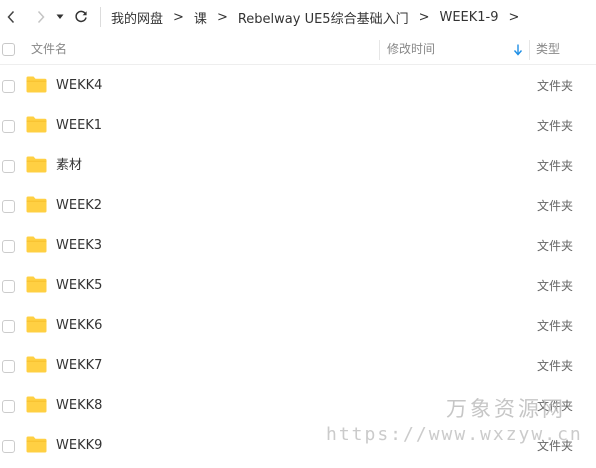 The height and width of the screenshot is (468, 596). I want to click on file-row: 素材 文件夹, so click(298, 166).